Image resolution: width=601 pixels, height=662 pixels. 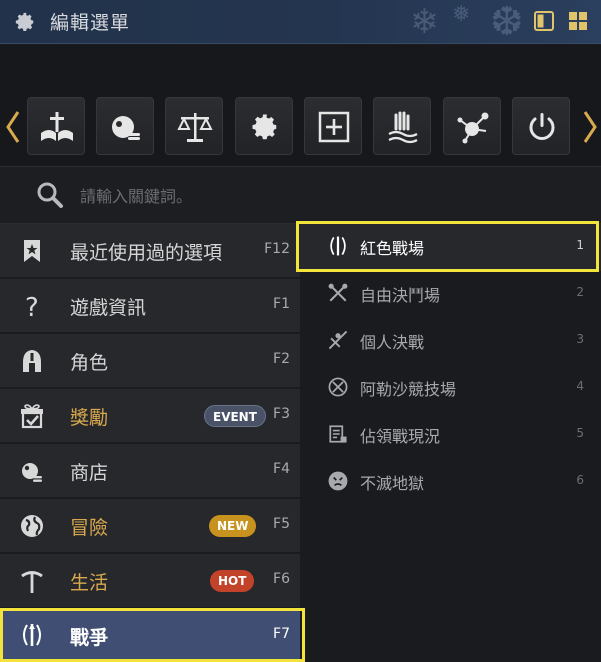 I want to click on menu-item-shortcut: F6, so click(x=281, y=579).